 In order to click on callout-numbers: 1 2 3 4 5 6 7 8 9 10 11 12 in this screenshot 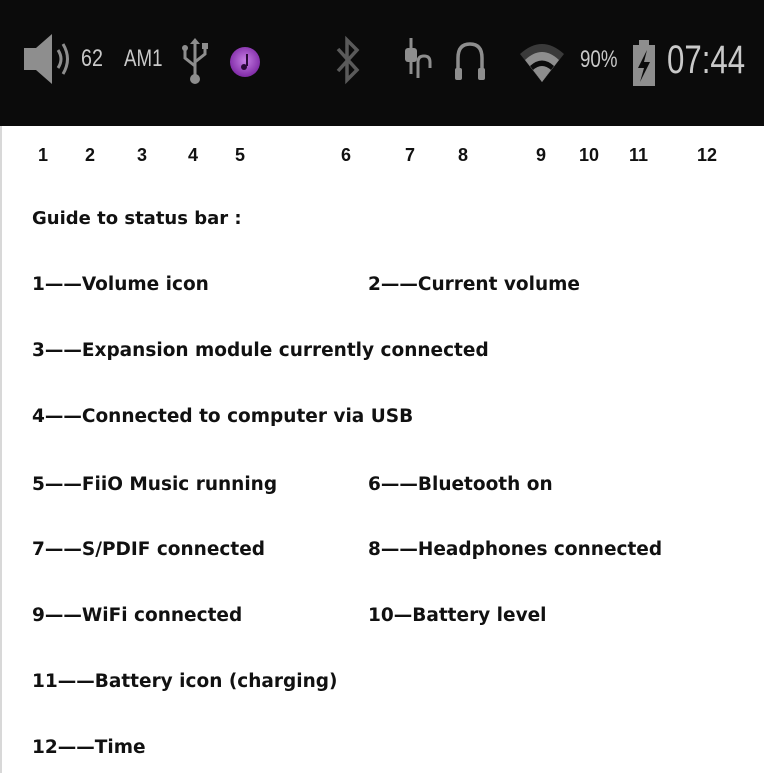, I will do `click(382, 157)`.